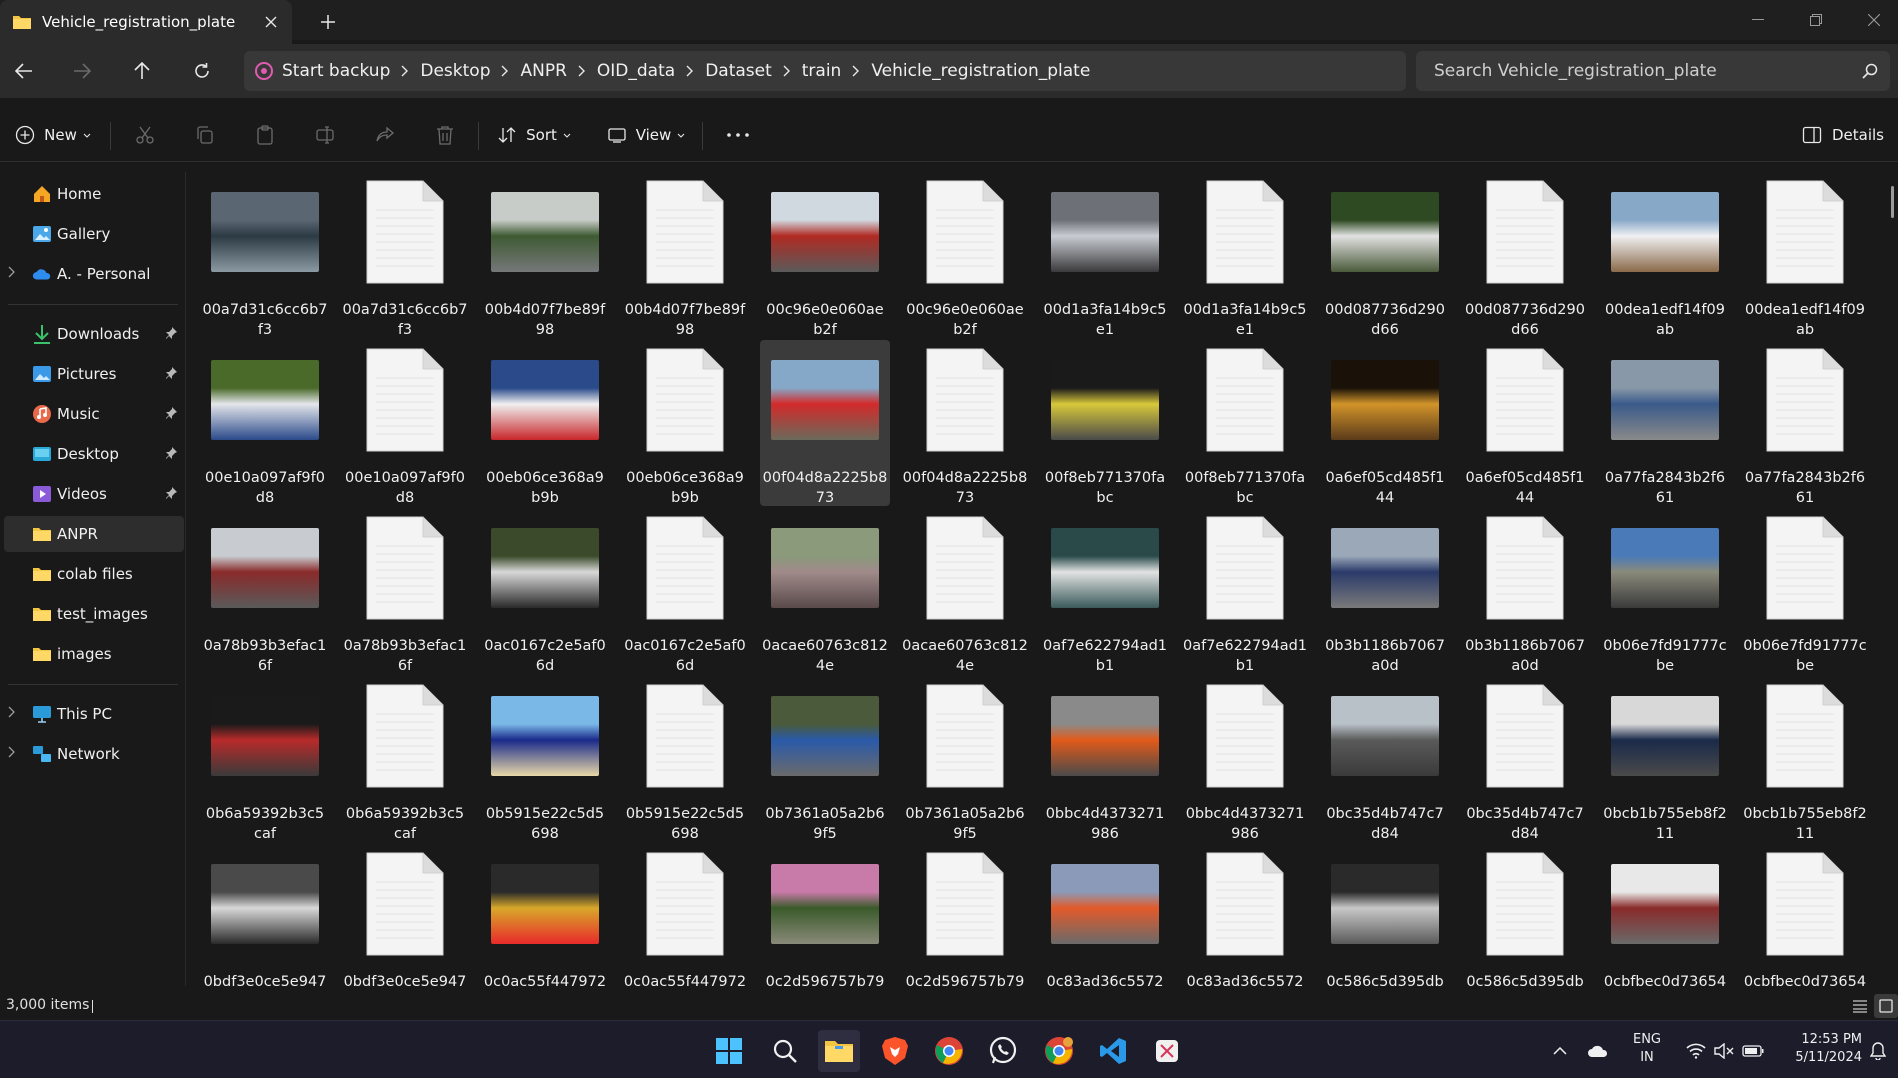 The width and height of the screenshot is (1898, 1078). What do you see at coordinates (1385, 759) in the screenshot?
I see `image-file-item: 0bc35d4b747c7d84` at bounding box center [1385, 759].